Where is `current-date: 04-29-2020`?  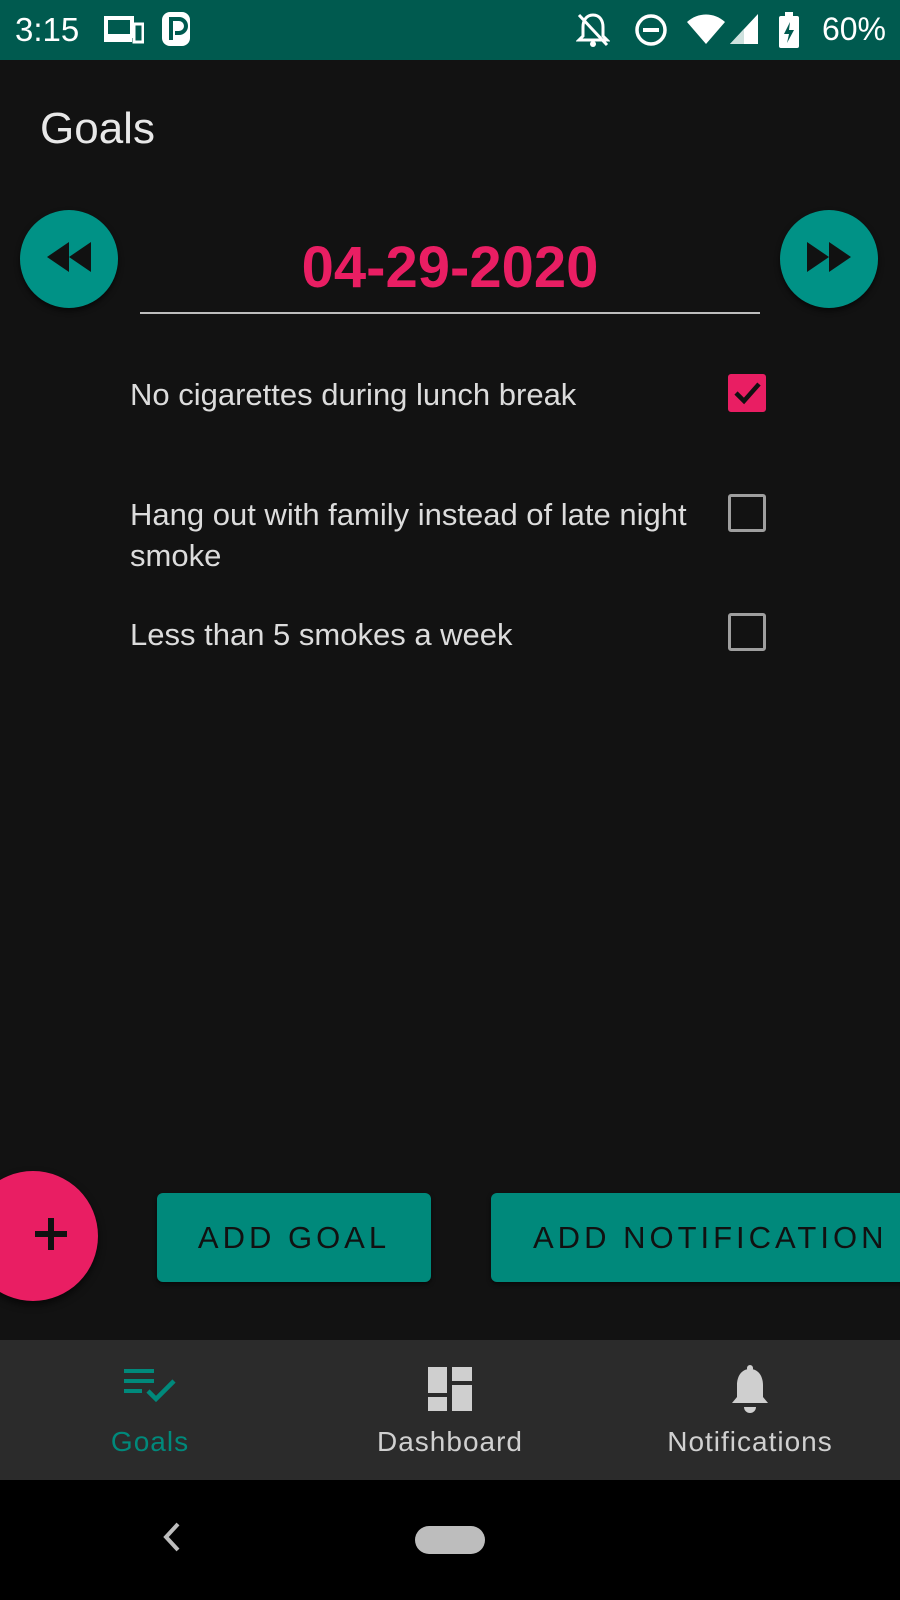 current-date: 04-29-2020 is located at coordinates (450, 267).